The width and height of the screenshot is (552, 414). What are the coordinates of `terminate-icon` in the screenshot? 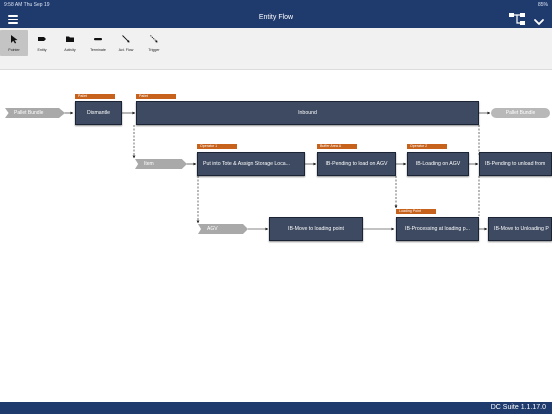 It's located at (98, 39).